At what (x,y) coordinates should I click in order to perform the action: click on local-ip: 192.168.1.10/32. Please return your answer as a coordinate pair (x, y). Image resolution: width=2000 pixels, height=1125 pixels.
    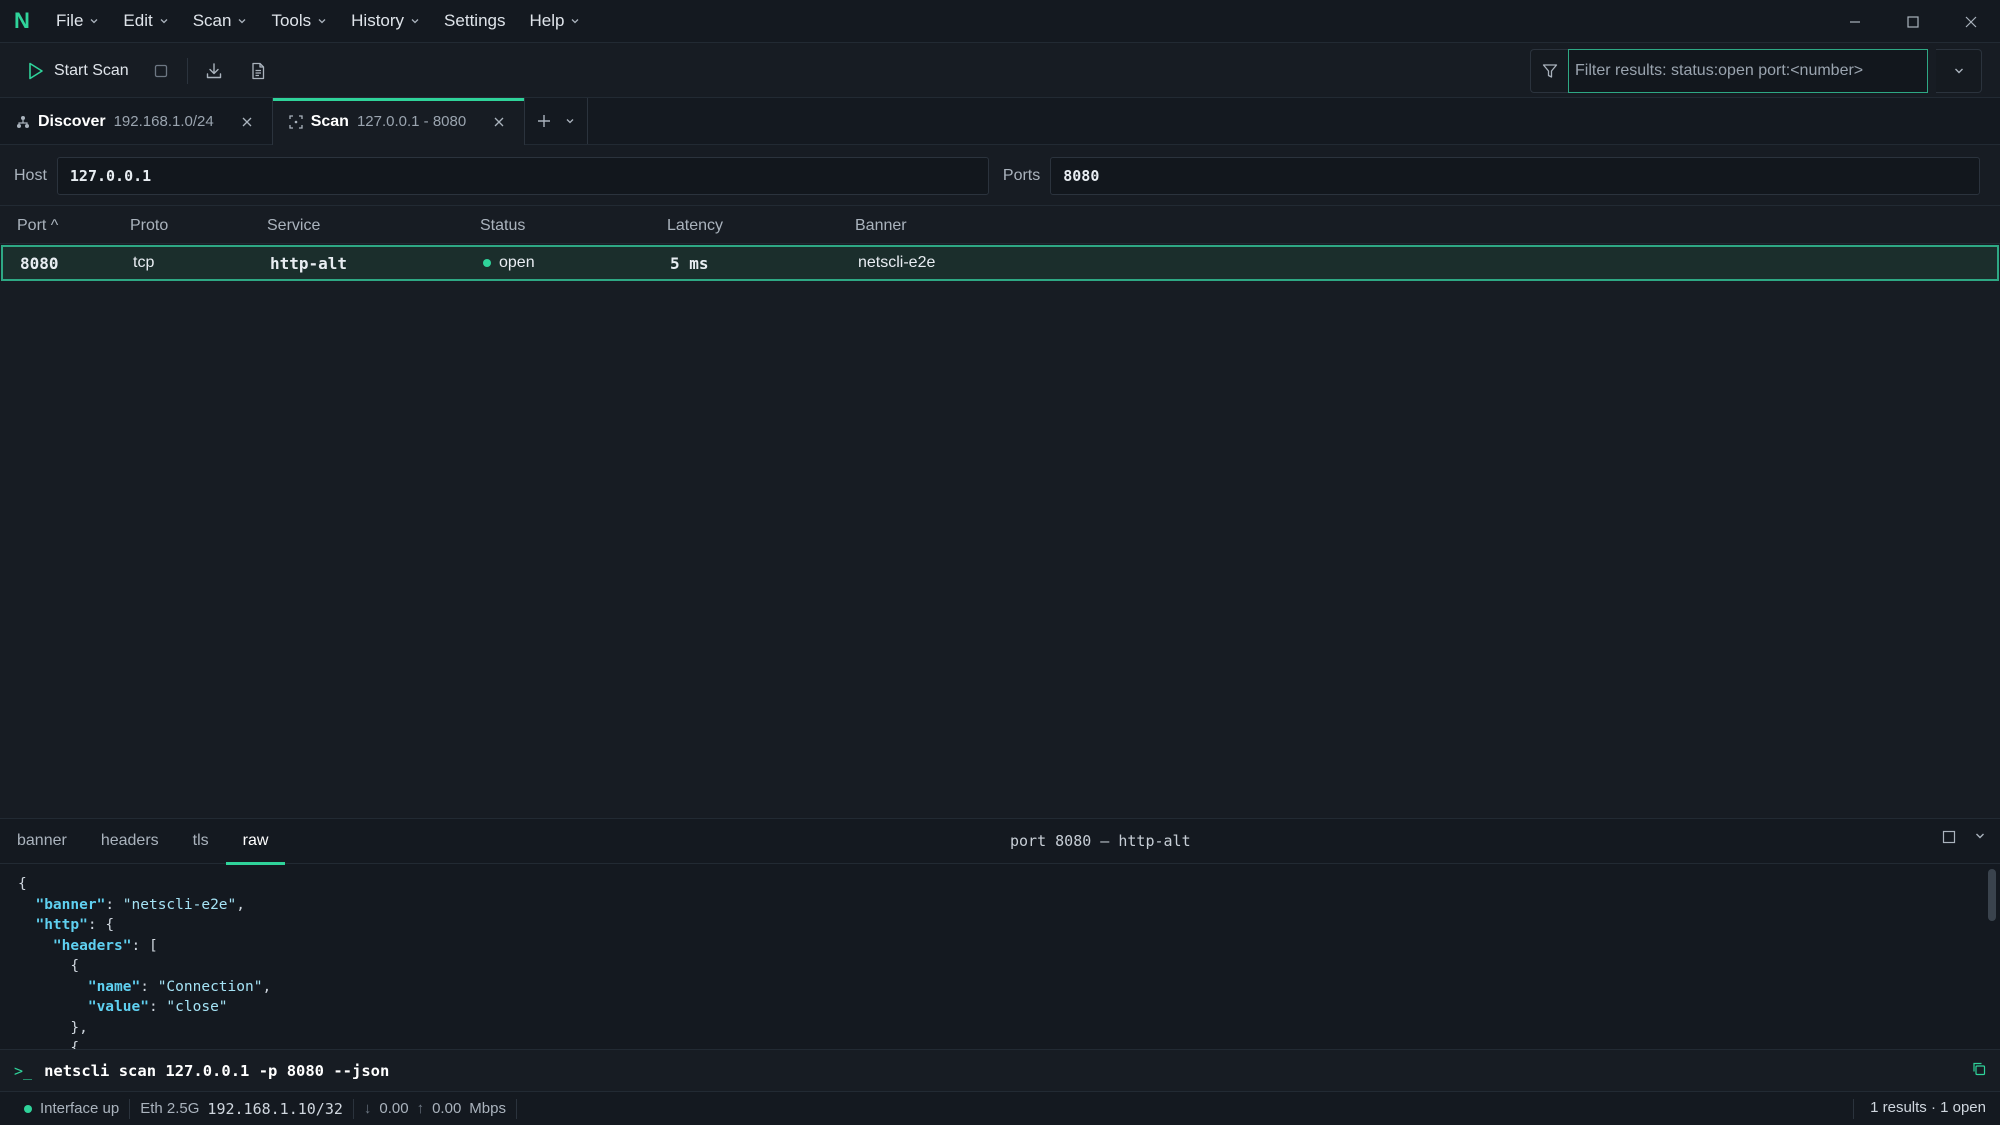
    Looking at the image, I should click on (275, 1108).